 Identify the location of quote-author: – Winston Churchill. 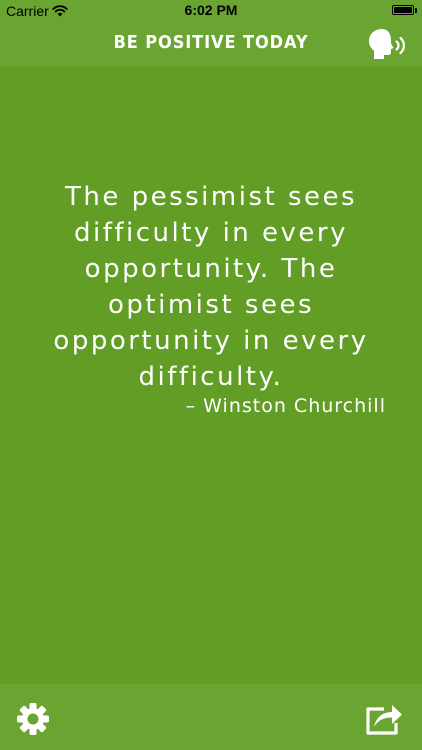
(285, 406).